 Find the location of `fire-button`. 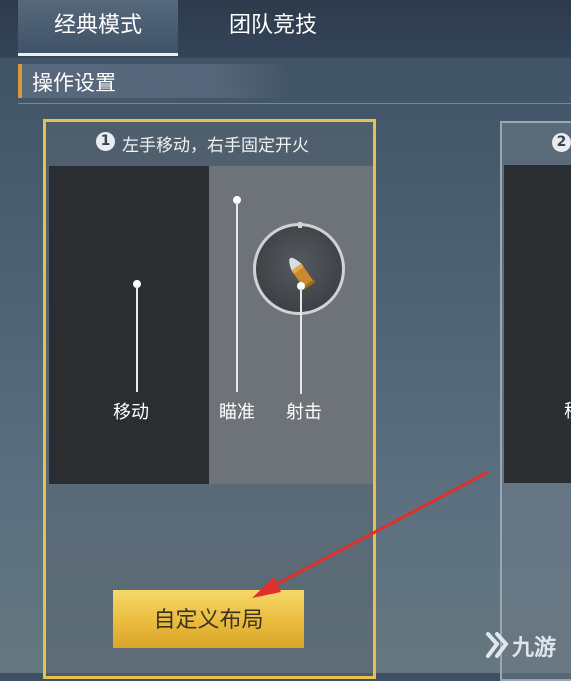

fire-button is located at coordinates (299, 268).